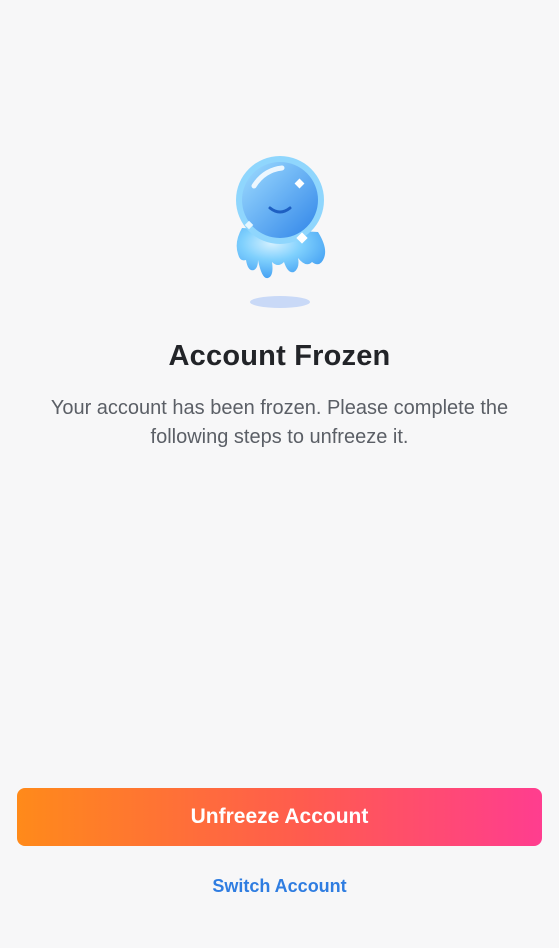 This screenshot has width=559, height=948. What do you see at coordinates (280, 232) in the screenshot?
I see `frozen-ice-mascot-icon` at bounding box center [280, 232].